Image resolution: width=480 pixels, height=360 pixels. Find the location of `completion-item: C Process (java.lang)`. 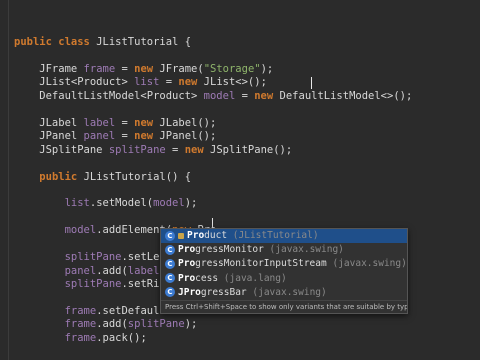

completion-item: C Process (java.lang) is located at coordinates (284, 279).